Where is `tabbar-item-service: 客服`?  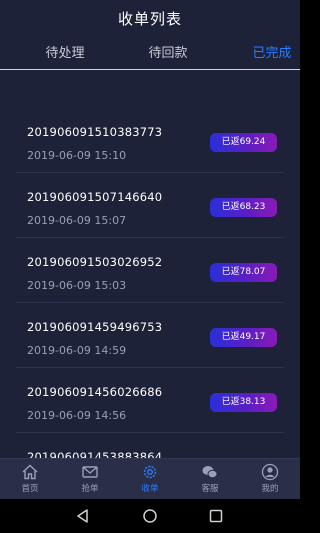
tabbar-item-service: 客服 is located at coordinates (210, 479).